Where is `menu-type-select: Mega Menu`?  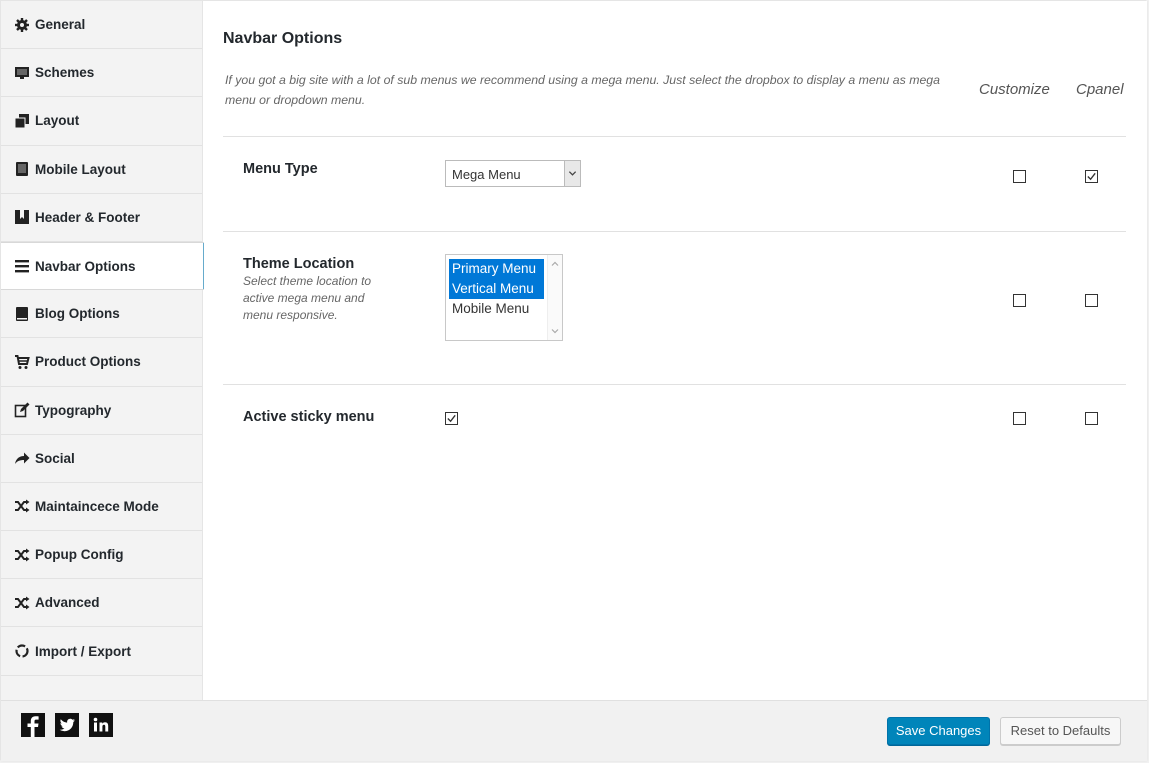
menu-type-select: Mega Menu is located at coordinates (513, 173).